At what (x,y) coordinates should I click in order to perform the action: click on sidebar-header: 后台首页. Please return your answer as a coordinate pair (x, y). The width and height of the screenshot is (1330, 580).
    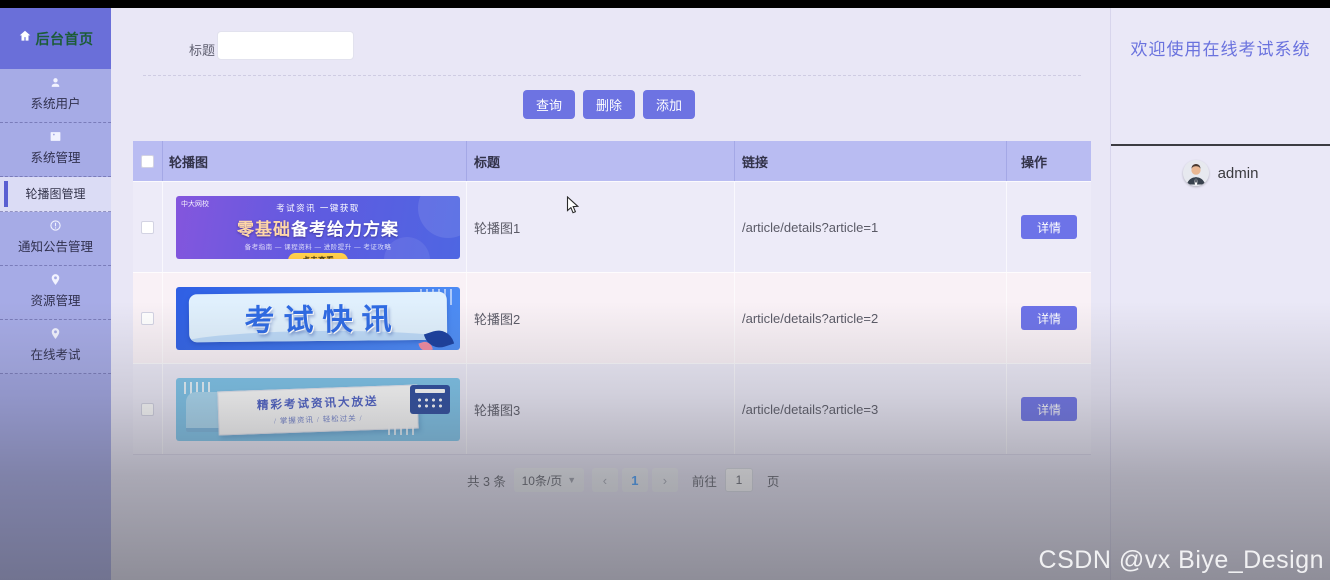
    Looking at the image, I should click on (55, 38).